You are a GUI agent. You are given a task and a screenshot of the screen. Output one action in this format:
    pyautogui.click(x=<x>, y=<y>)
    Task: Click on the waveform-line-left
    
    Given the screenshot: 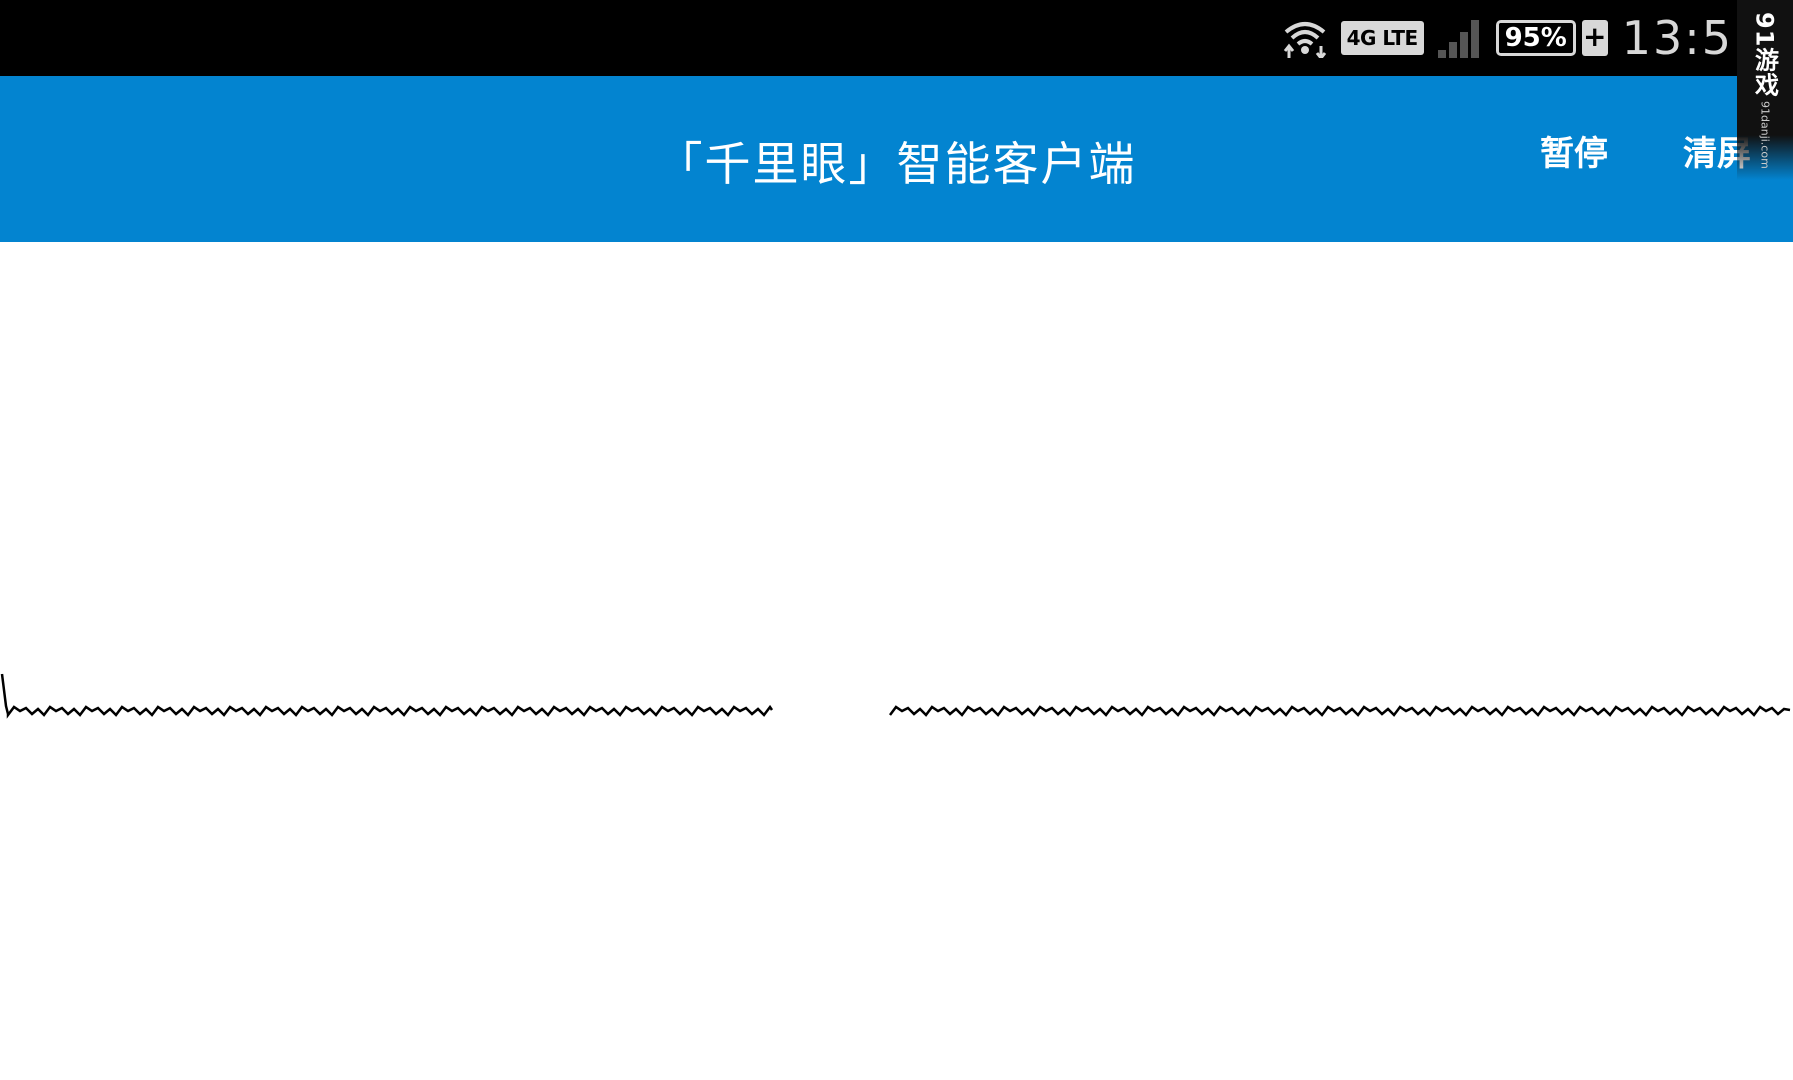 What is the action you would take?
    pyautogui.click(x=387, y=696)
    